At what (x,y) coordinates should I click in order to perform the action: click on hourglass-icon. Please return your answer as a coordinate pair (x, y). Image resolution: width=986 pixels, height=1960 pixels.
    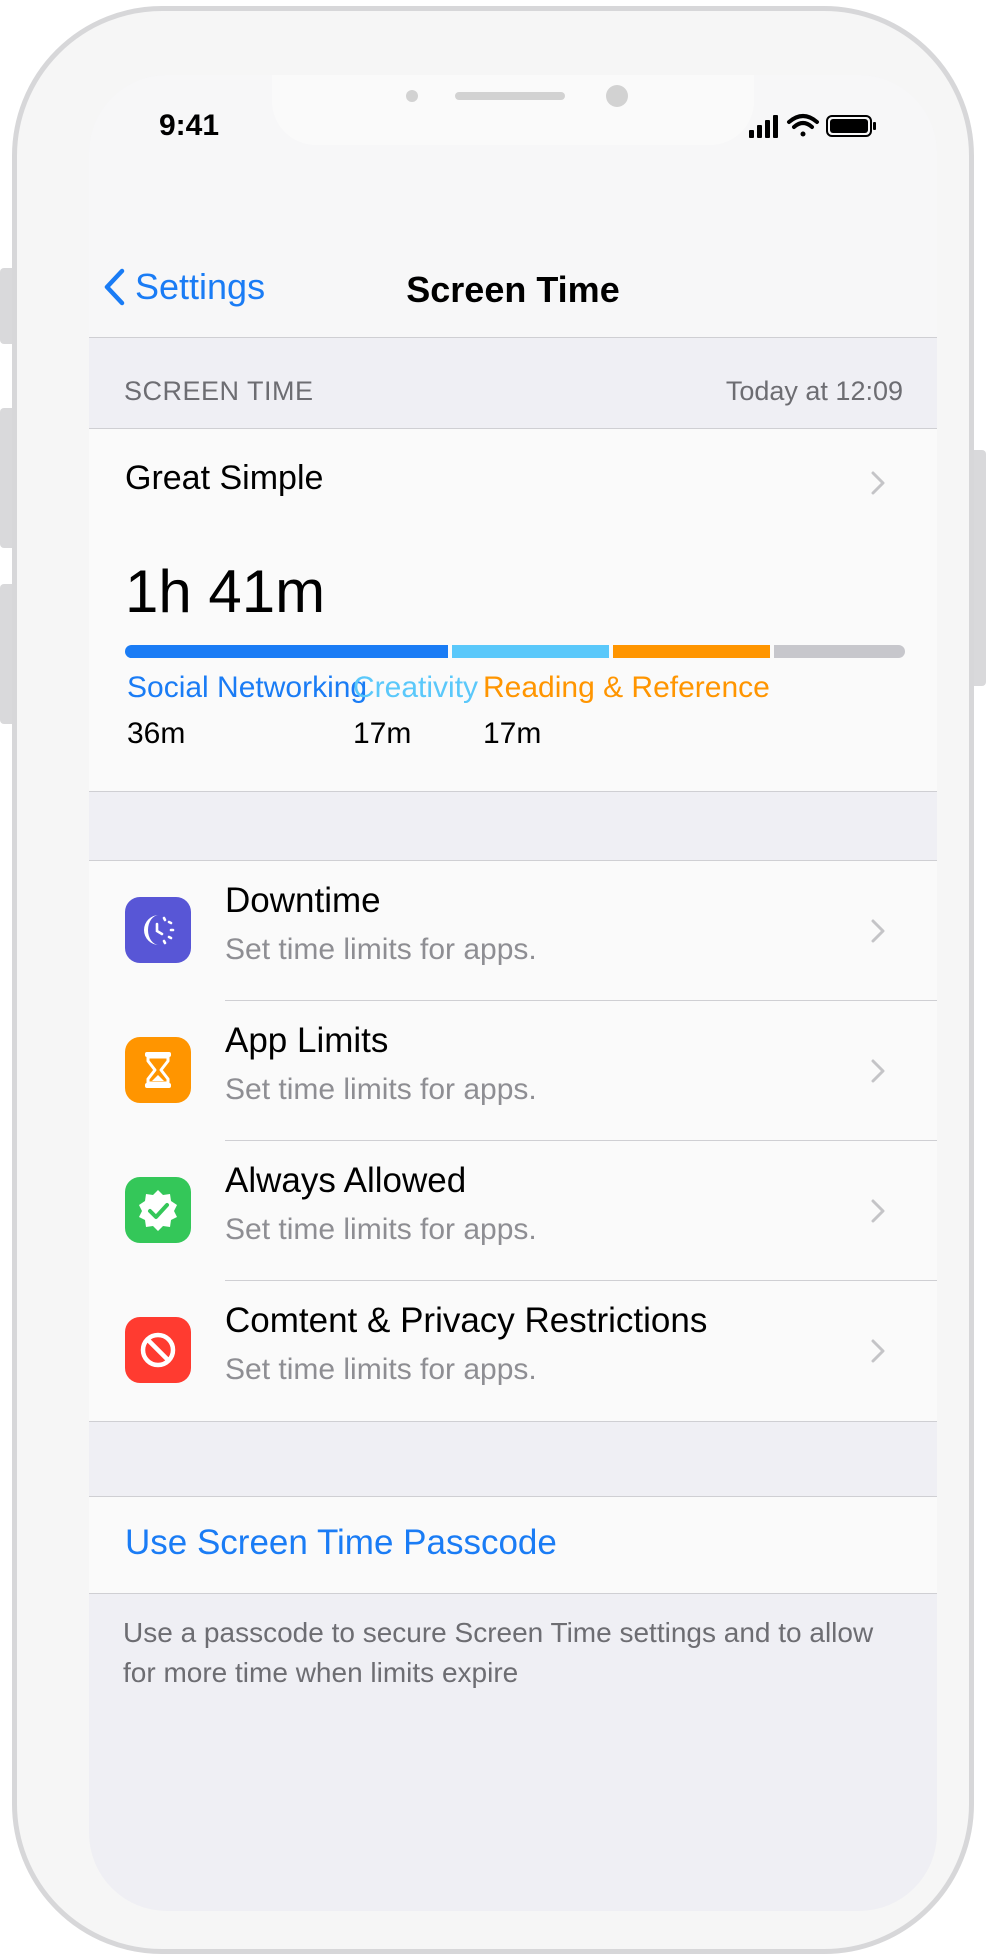
    Looking at the image, I should click on (158, 1070).